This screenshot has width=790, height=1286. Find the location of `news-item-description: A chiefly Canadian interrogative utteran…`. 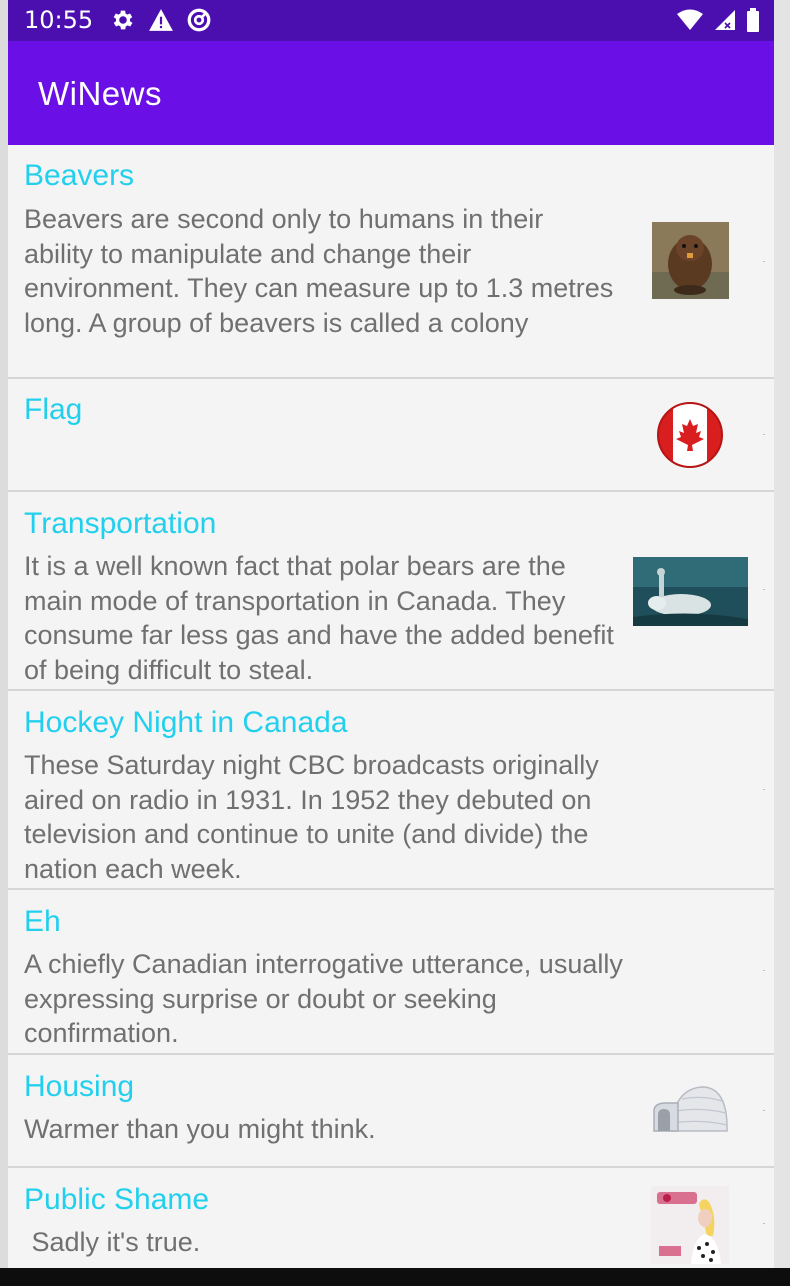

news-item-description: A chiefly Canadian interrogative utteran… is located at coordinates (323, 998).